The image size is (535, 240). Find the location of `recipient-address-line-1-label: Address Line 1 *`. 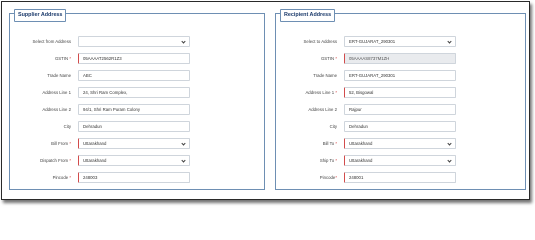

recipient-address-line-1-label: Address Line 1 * is located at coordinates (321, 92).